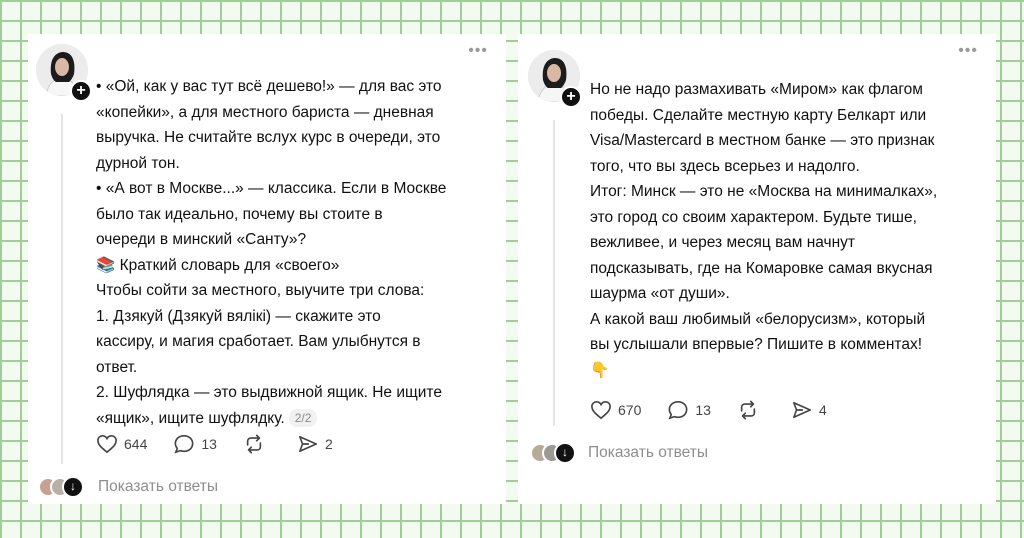 This screenshot has height=538, width=1024. I want to click on like-count: 670, so click(630, 410).